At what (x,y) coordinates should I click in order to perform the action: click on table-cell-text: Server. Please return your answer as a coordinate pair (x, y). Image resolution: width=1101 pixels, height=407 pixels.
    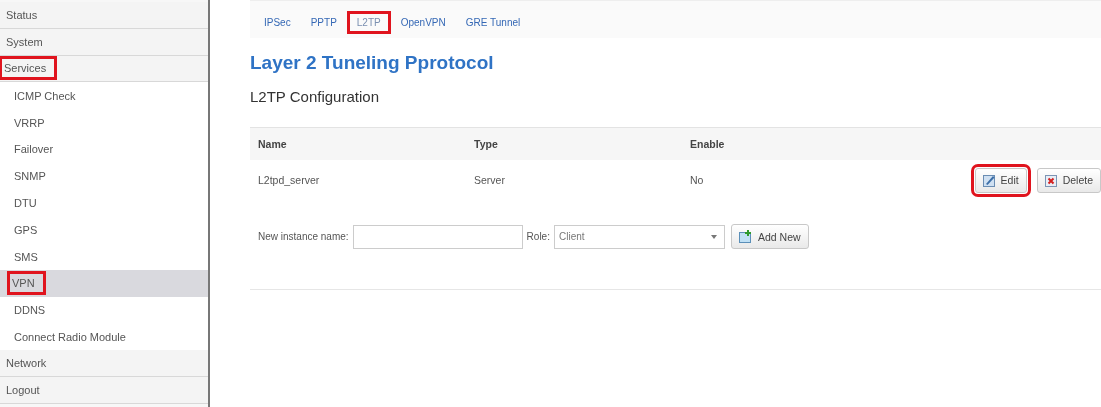
    Looking at the image, I should click on (489, 180).